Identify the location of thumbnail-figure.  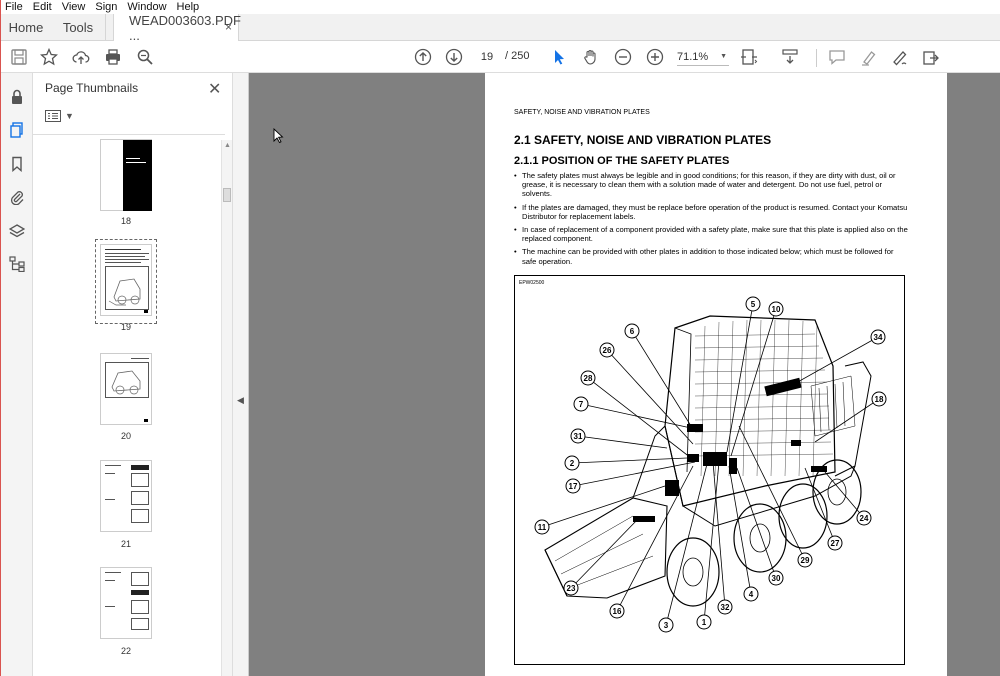
(127, 380).